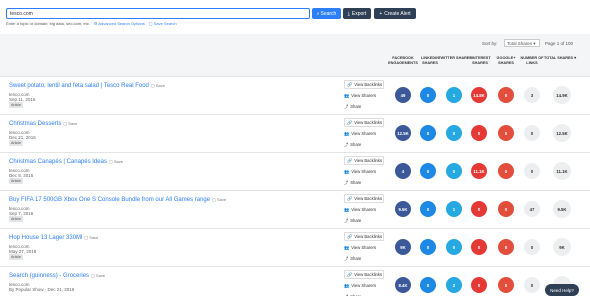  What do you see at coordinates (348, 13) in the screenshot?
I see `download-icon: ⤓` at bounding box center [348, 13].